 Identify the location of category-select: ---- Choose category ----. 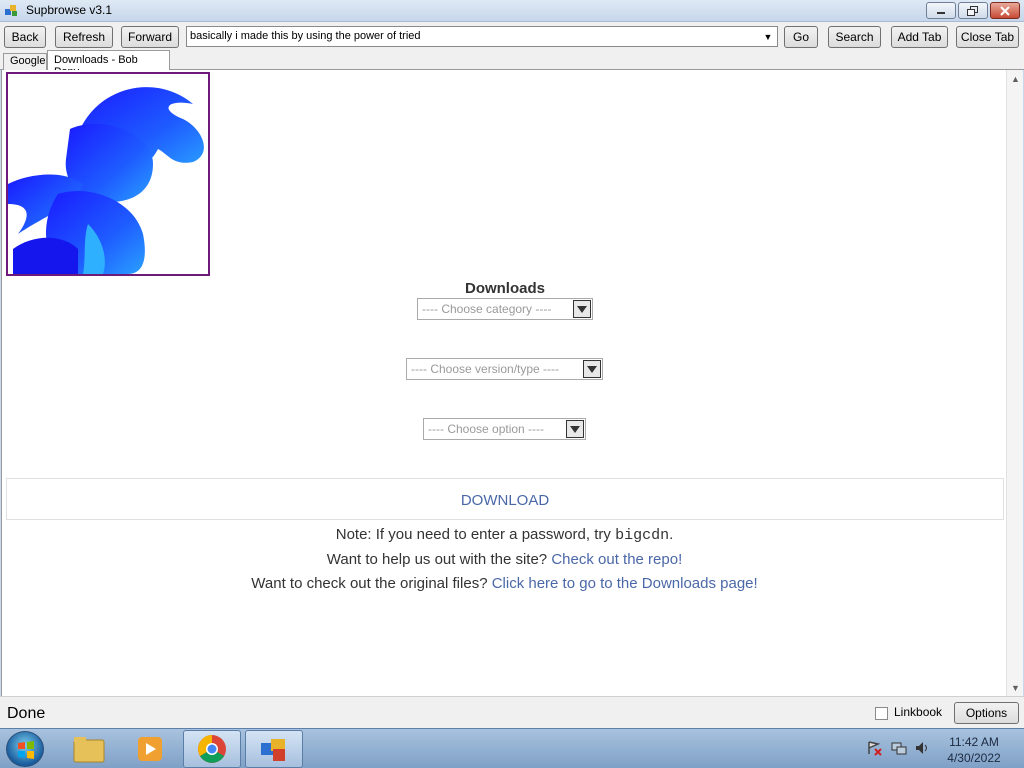
(505, 309).